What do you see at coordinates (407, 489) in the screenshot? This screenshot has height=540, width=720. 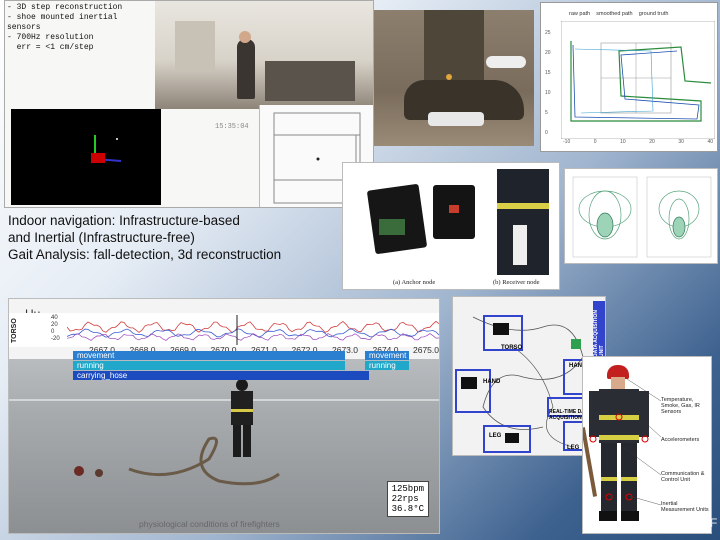 I see `heart-rate: 125bpm` at bounding box center [407, 489].